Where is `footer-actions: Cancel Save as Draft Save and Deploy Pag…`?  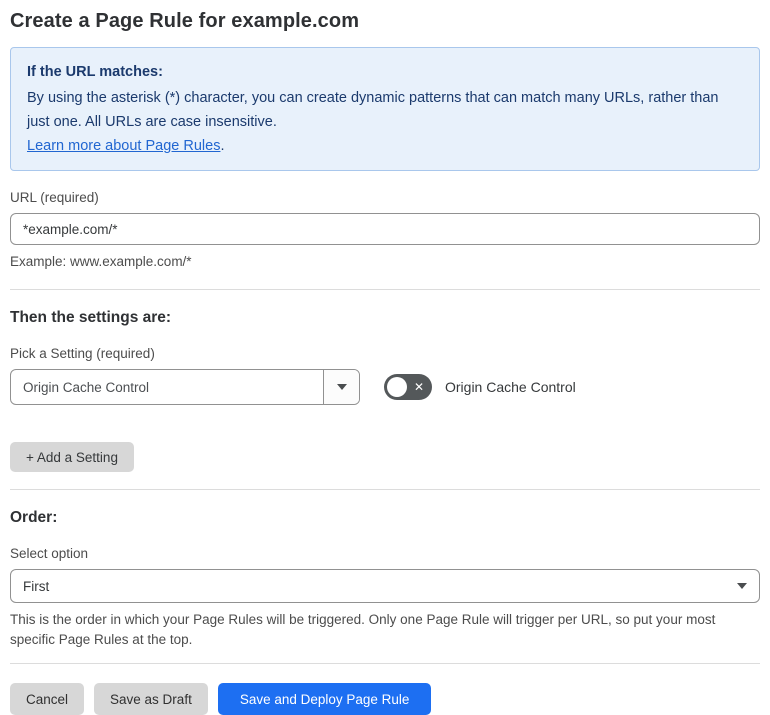 footer-actions: Cancel Save as Draft Save and Deploy Pag… is located at coordinates (385, 699).